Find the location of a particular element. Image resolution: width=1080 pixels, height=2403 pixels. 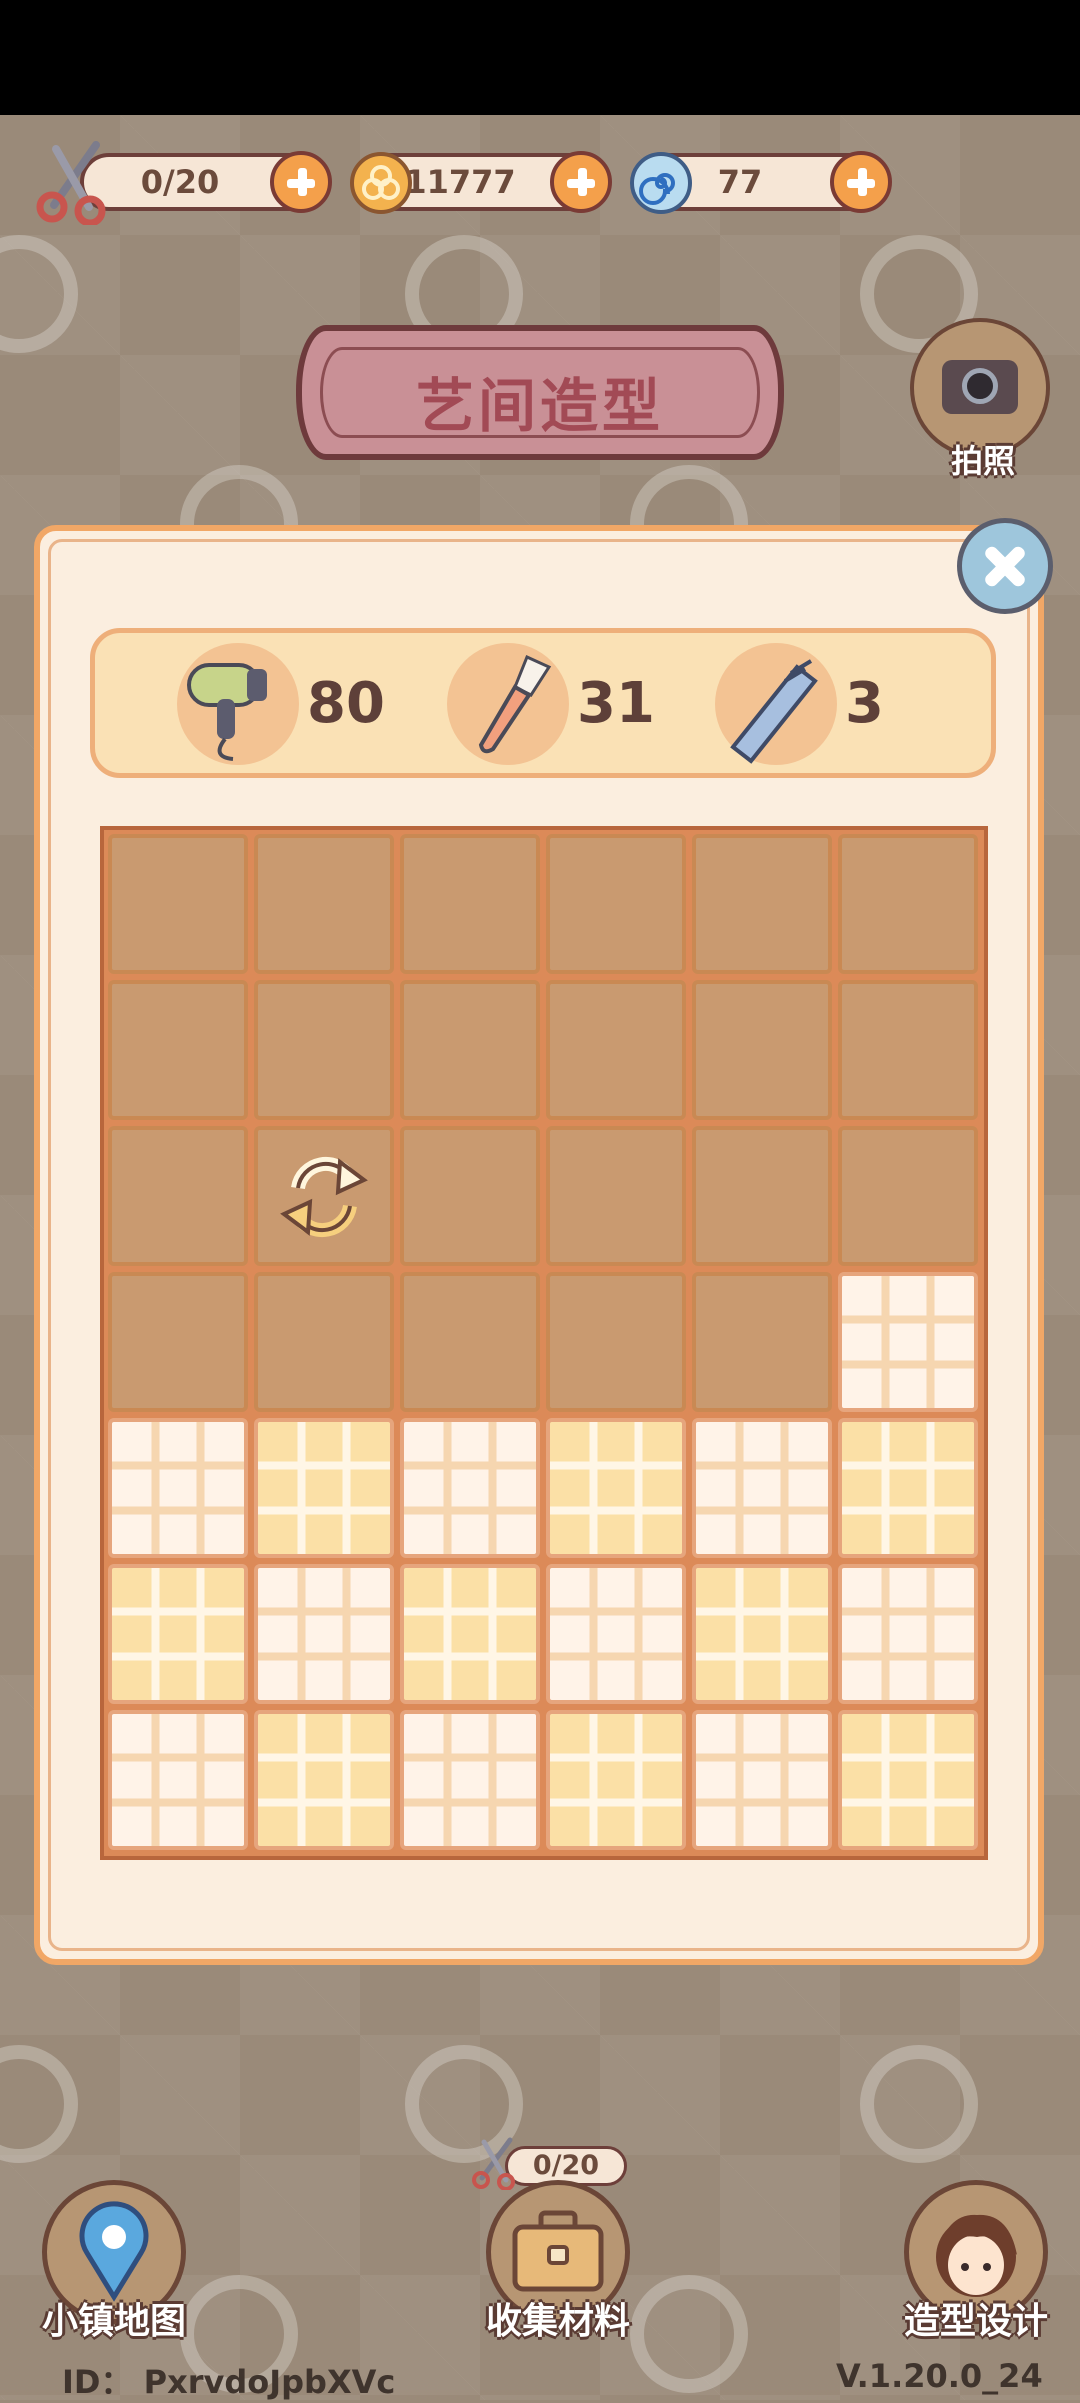

add-coins-button is located at coordinates (581, 182).